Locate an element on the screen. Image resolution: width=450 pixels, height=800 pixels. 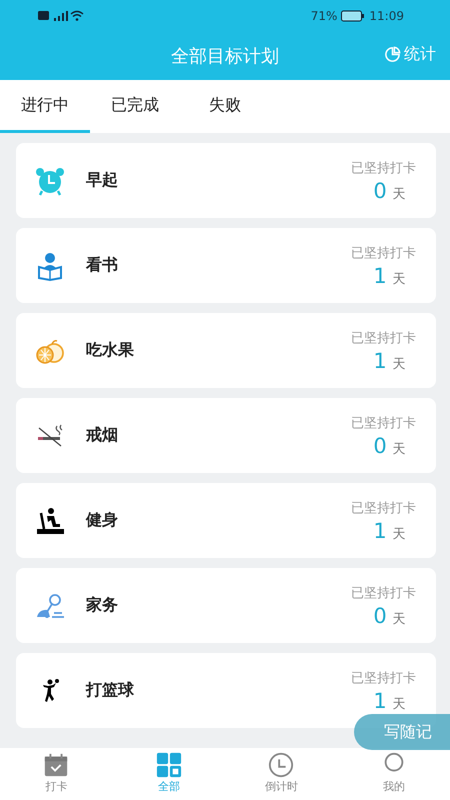
nav-tab: 我的 is located at coordinates (394, 774).